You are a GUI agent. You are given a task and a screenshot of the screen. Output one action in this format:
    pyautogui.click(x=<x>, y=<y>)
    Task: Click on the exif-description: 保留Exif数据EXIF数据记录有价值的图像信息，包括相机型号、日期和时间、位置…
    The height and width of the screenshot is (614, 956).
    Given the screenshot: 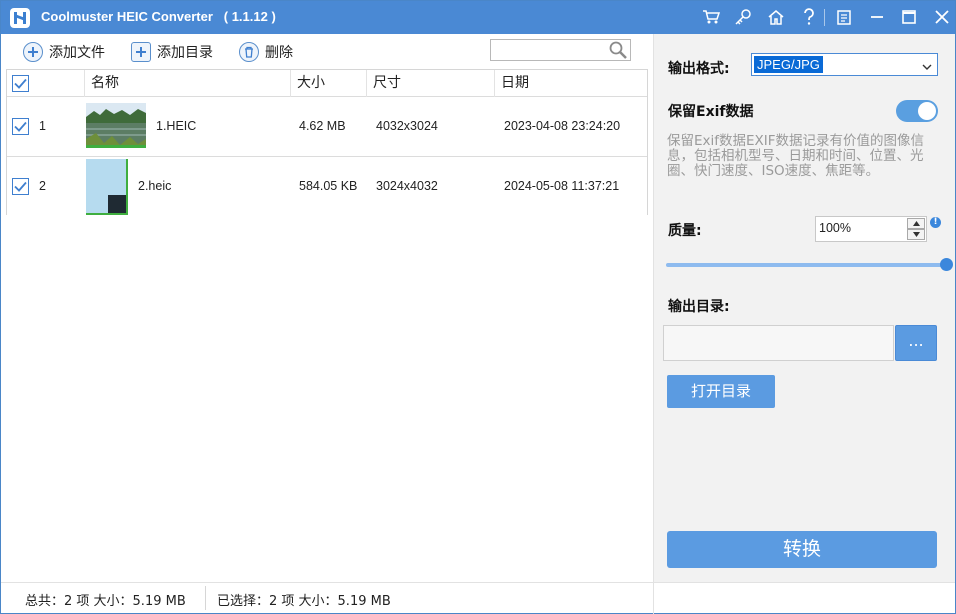 What is the action you would take?
    pyautogui.click(x=796, y=156)
    